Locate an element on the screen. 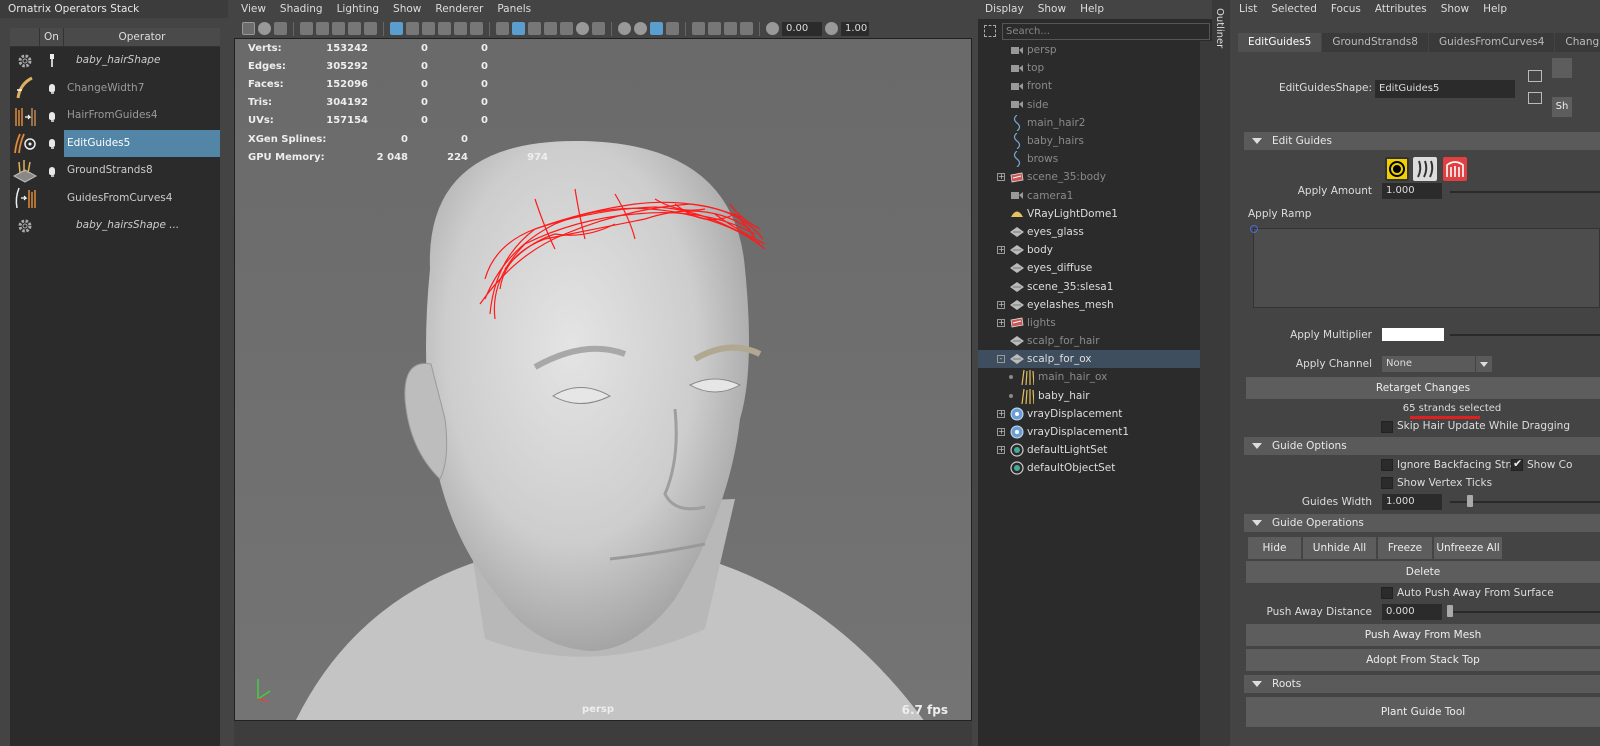 This screenshot has width=1600, height=746. exposure-icon is located at coordinates (772, 28).